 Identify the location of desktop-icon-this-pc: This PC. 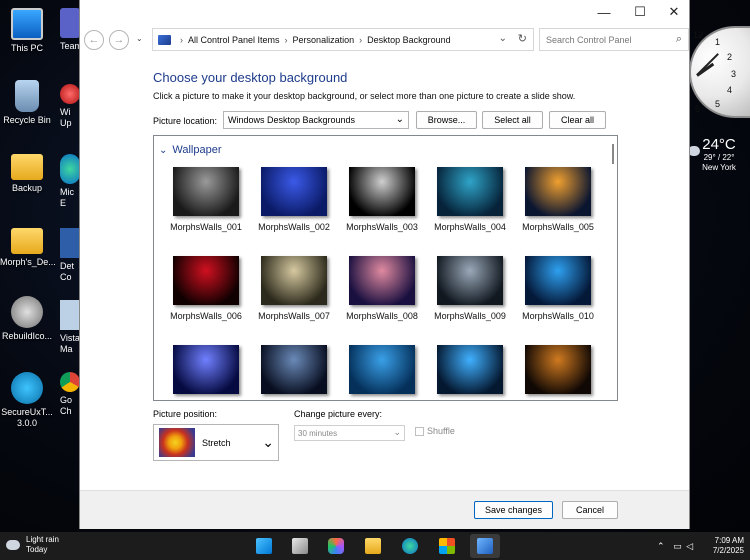
(27, 31).